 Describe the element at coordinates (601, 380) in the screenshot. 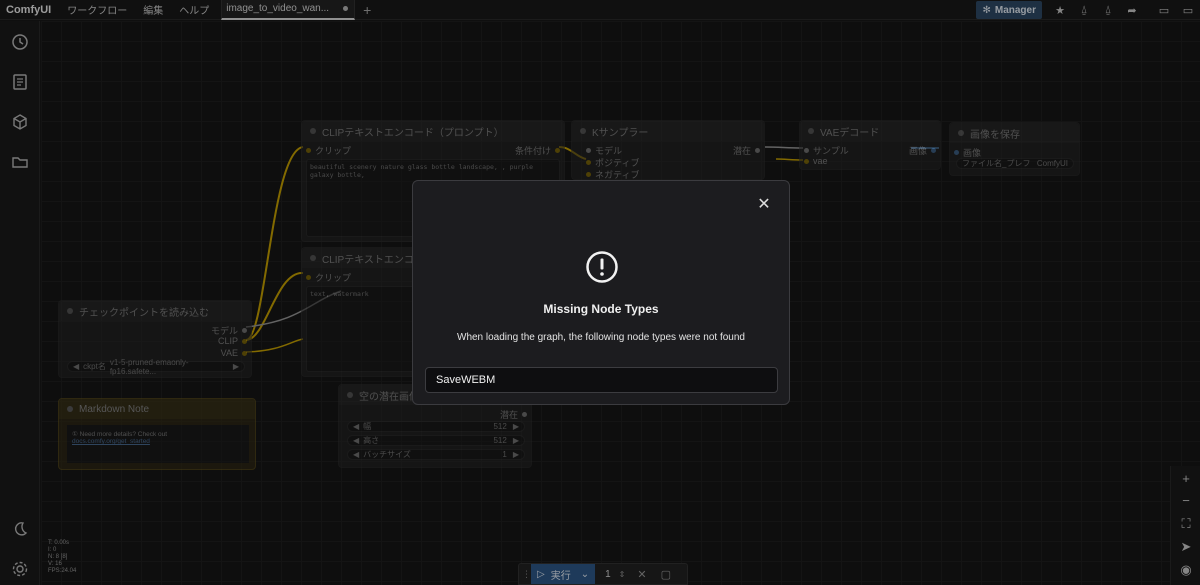

I see `missing-node-item: SaveWEBM` at that location.